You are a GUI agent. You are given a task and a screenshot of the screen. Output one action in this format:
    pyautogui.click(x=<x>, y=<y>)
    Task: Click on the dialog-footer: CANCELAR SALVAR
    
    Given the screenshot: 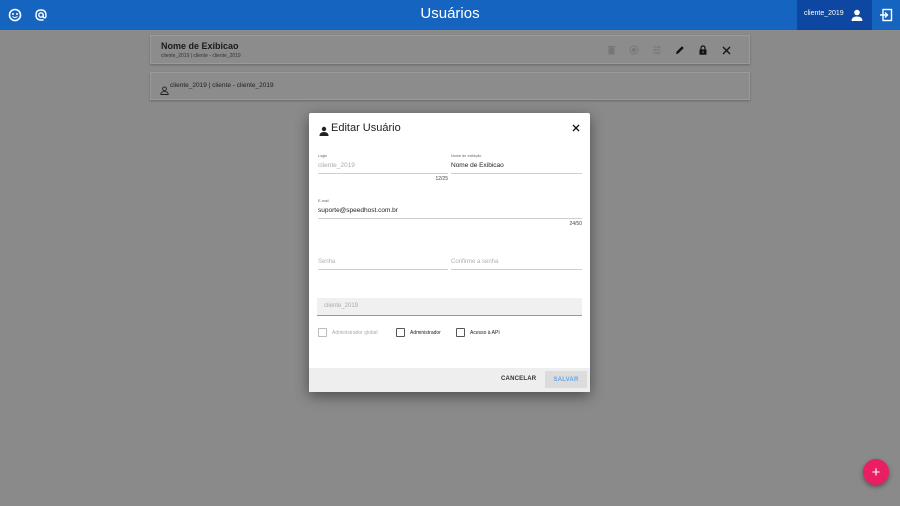 What is the action you would take?
    pyautogui.click(x=449, y=380)
    